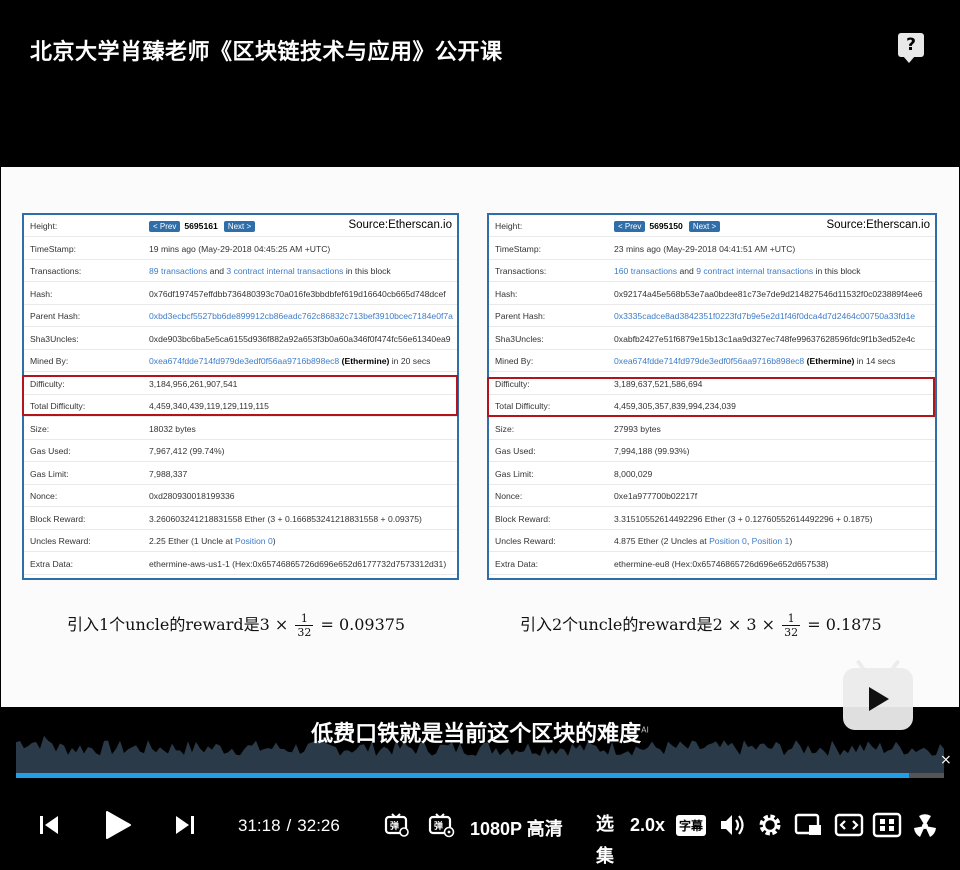  Describe the element at coordinates (178, 271) in the screenshot. I see `row-link1: 89 transactions` at that location.